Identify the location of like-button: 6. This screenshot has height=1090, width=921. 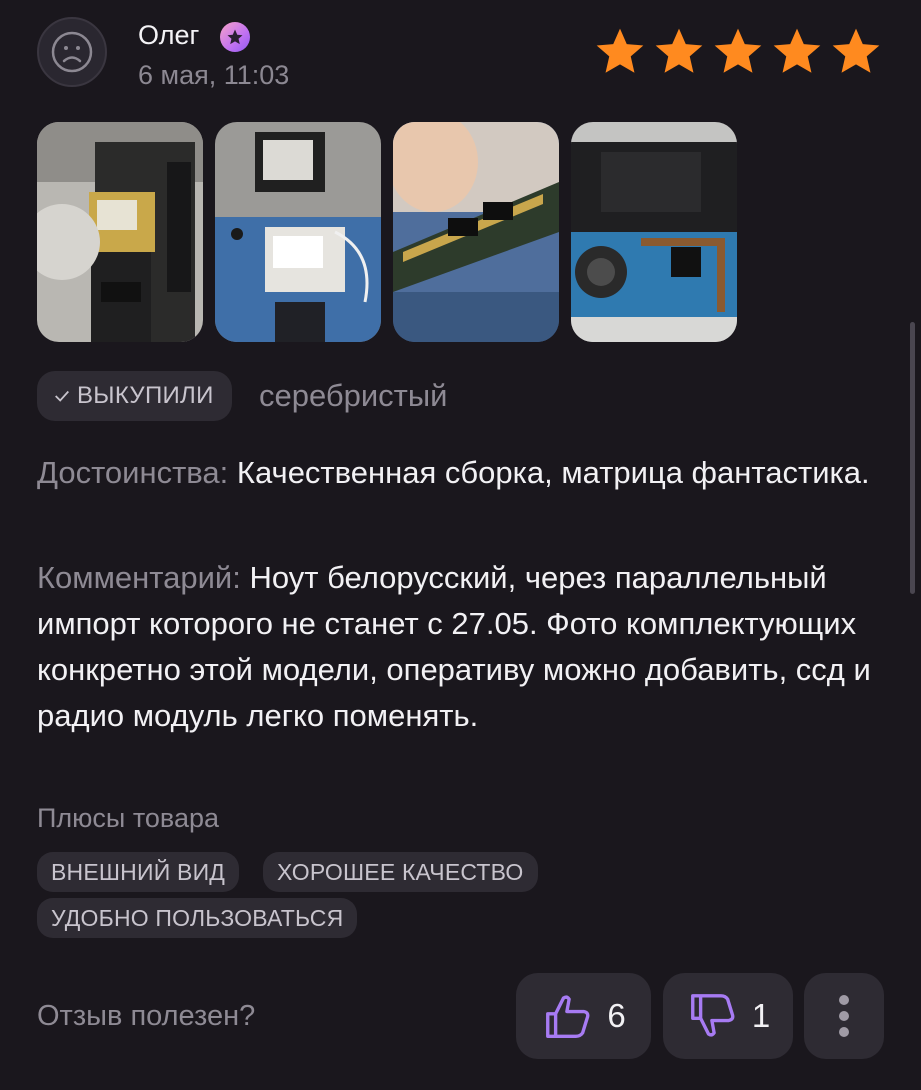
(583, 1016).